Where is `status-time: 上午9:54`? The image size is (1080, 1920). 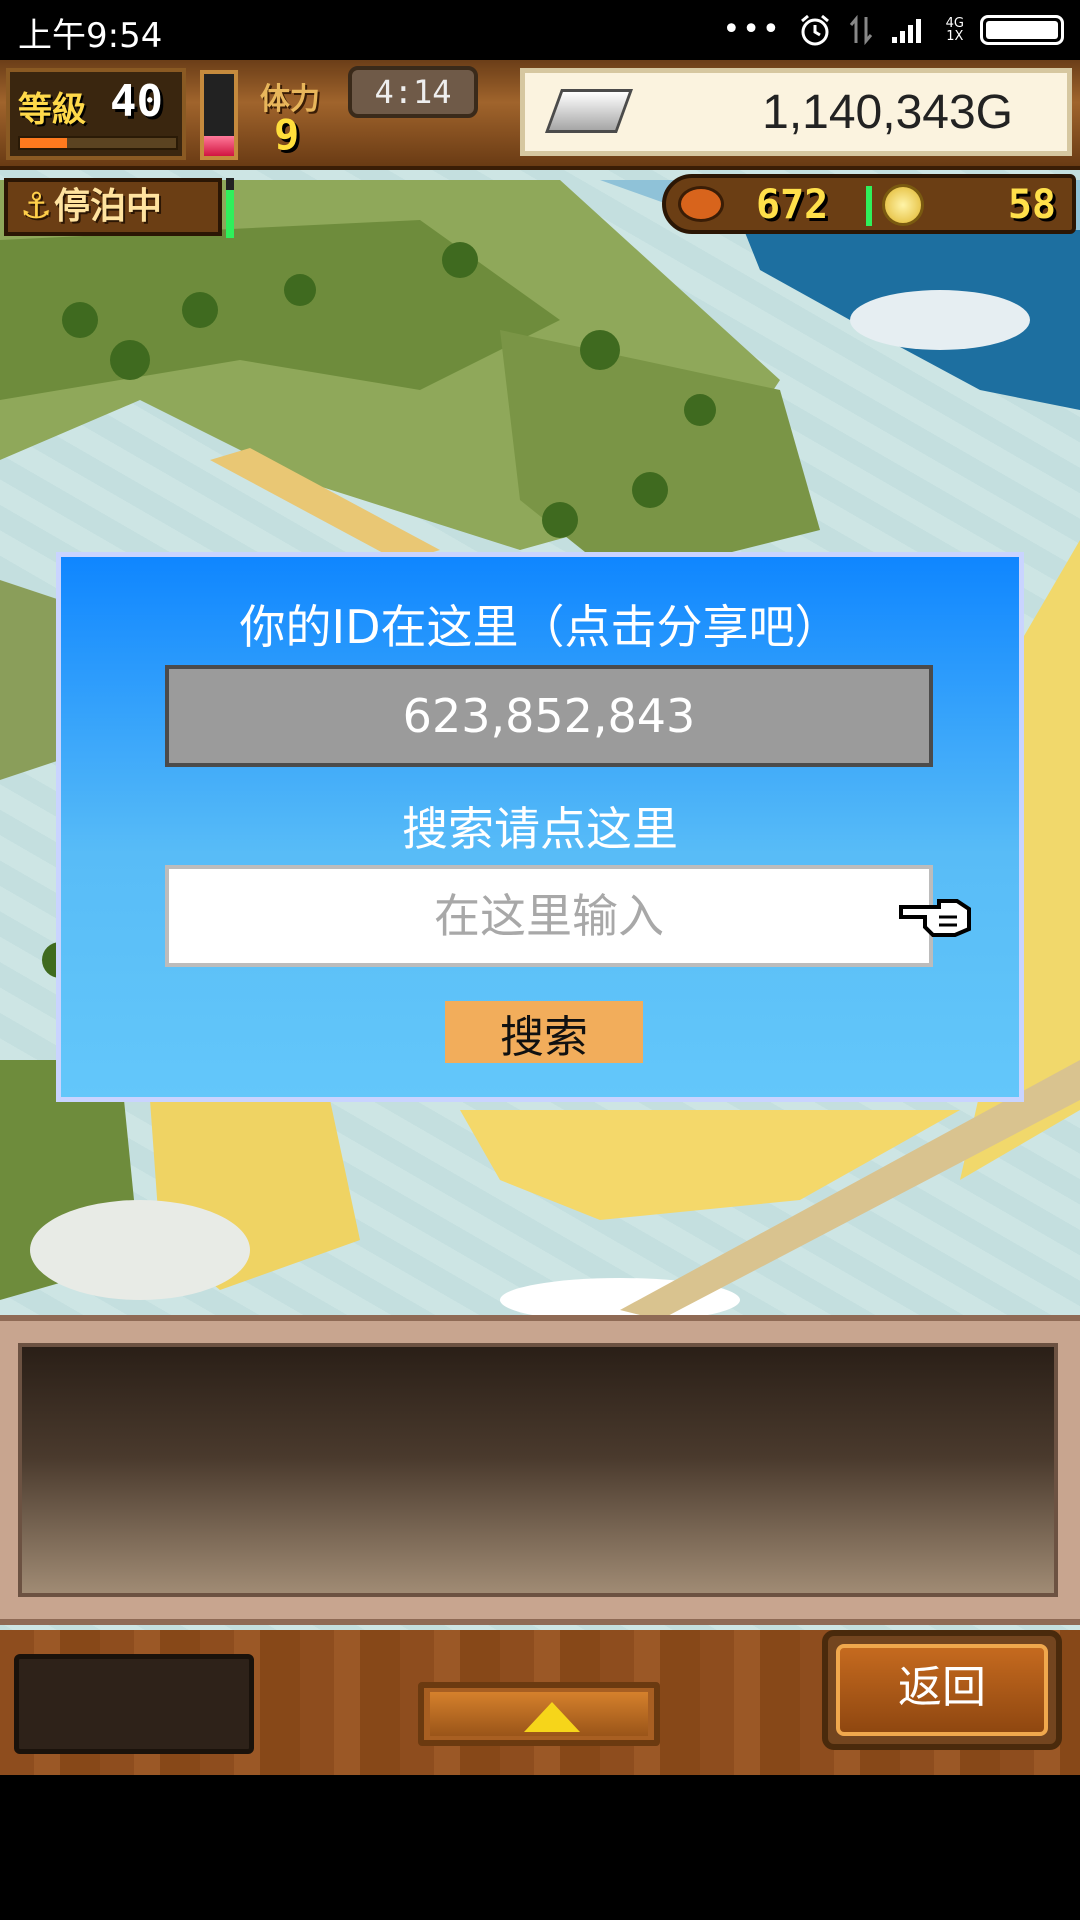
status-time: 上午9:54 is located at coordinates (90, 36).